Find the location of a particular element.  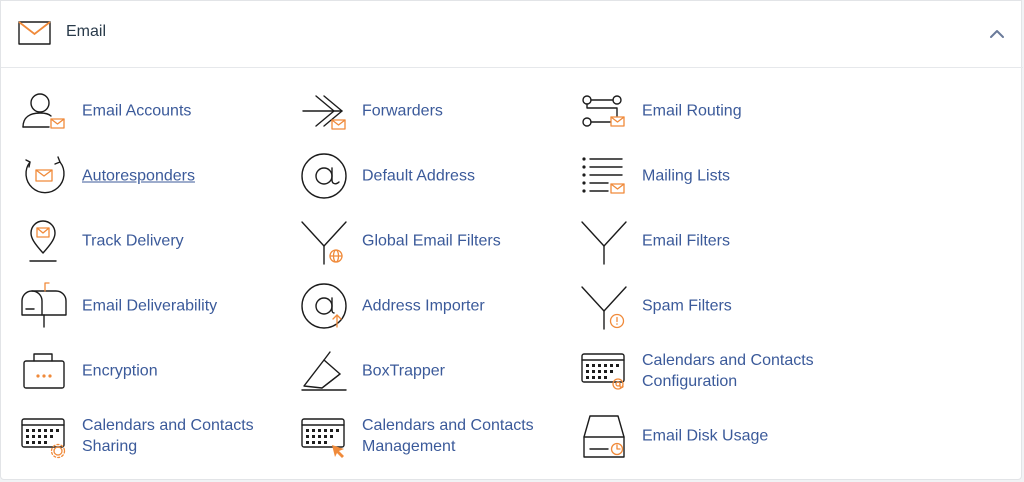

mailing-lists-link: Mailing Lists is located at coordinates (690, 176).